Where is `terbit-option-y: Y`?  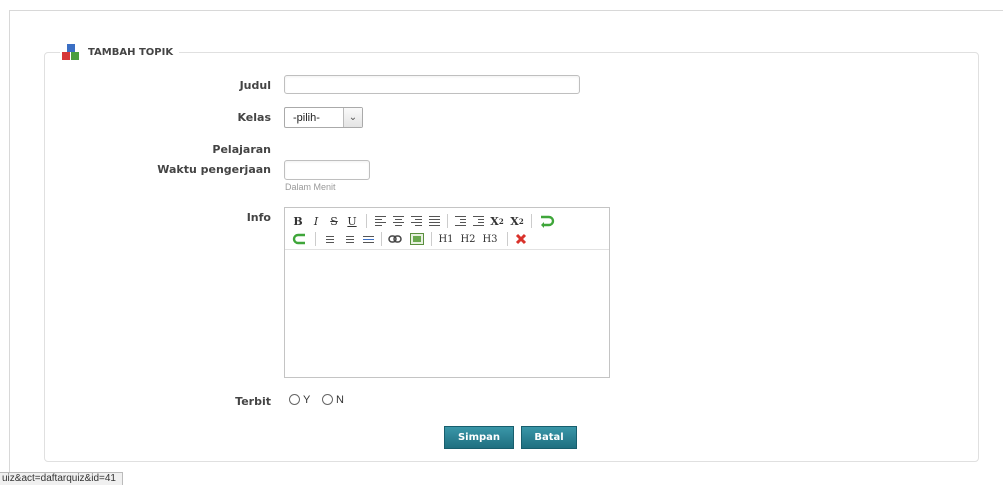 terbit-option-y: Y is located at coordinates (307, 400).